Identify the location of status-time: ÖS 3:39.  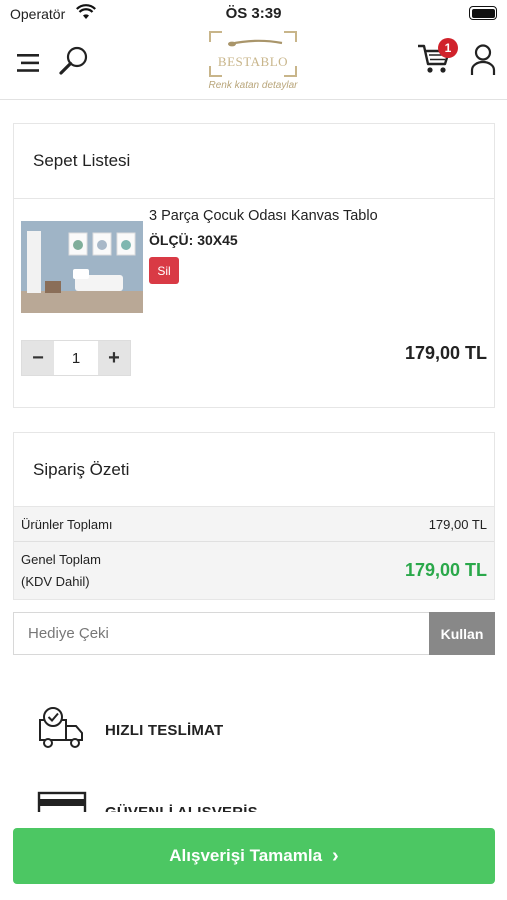
(253, 13).